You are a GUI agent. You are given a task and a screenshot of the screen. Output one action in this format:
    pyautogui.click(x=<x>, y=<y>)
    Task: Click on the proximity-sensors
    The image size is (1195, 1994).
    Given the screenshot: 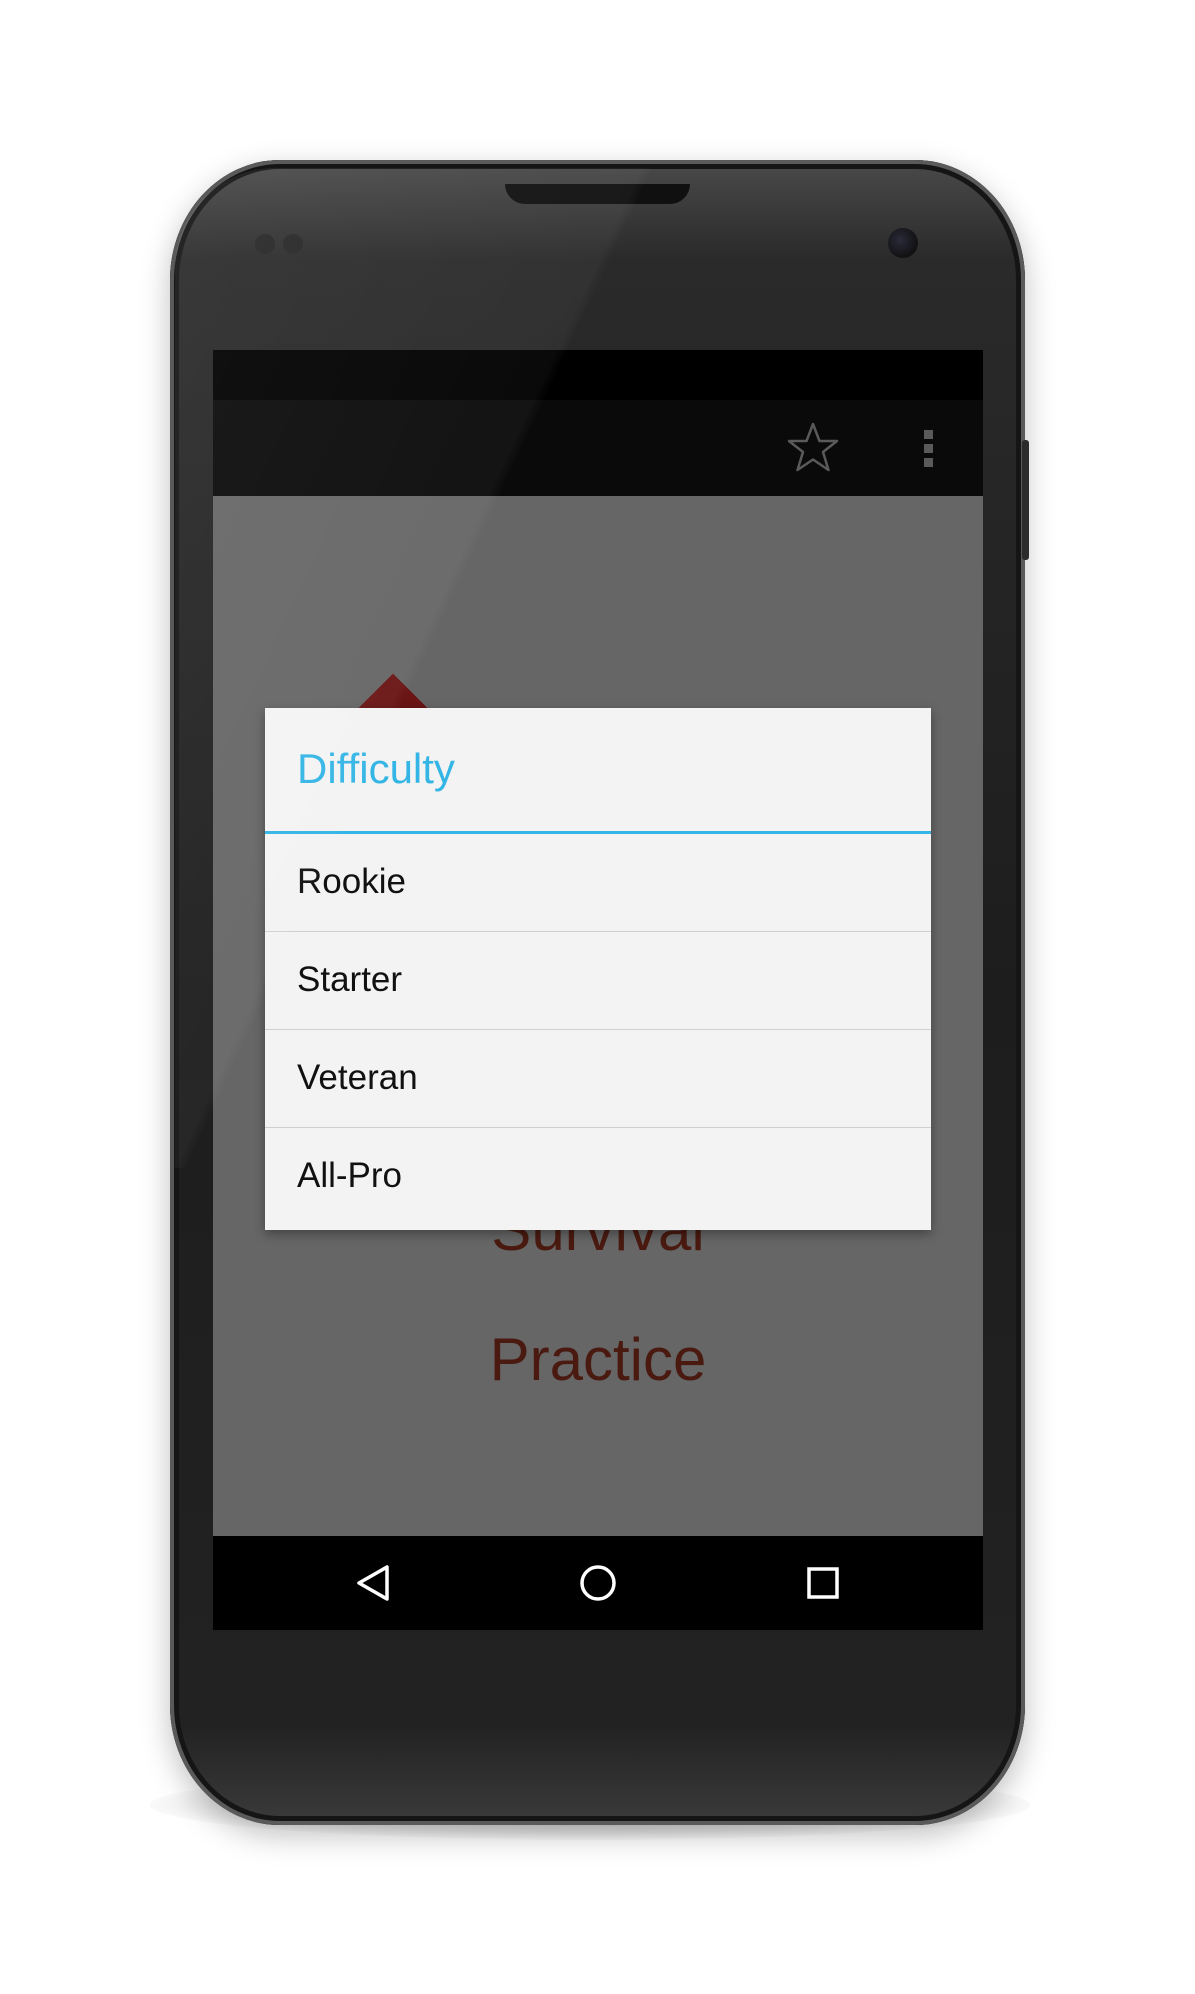 What is the action you would take?
    pyautogui.click(x=285, y=244)
    